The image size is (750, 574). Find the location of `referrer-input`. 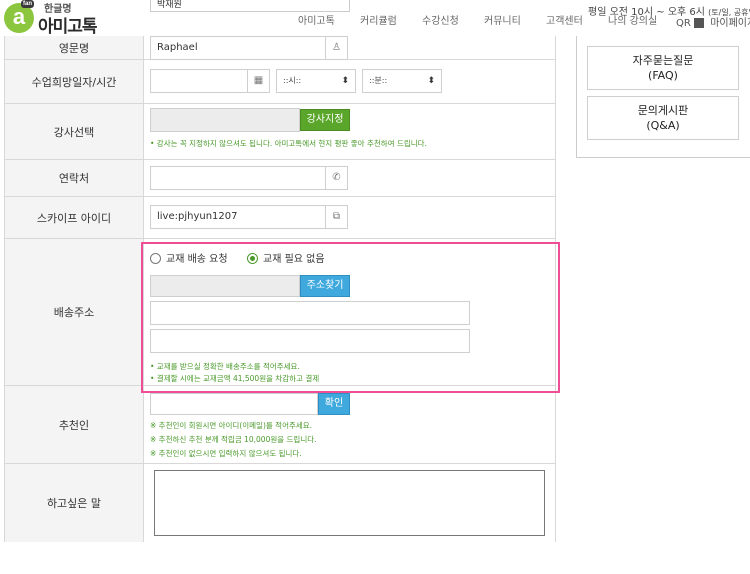

referrer-input is located at coordinates (234, 404).